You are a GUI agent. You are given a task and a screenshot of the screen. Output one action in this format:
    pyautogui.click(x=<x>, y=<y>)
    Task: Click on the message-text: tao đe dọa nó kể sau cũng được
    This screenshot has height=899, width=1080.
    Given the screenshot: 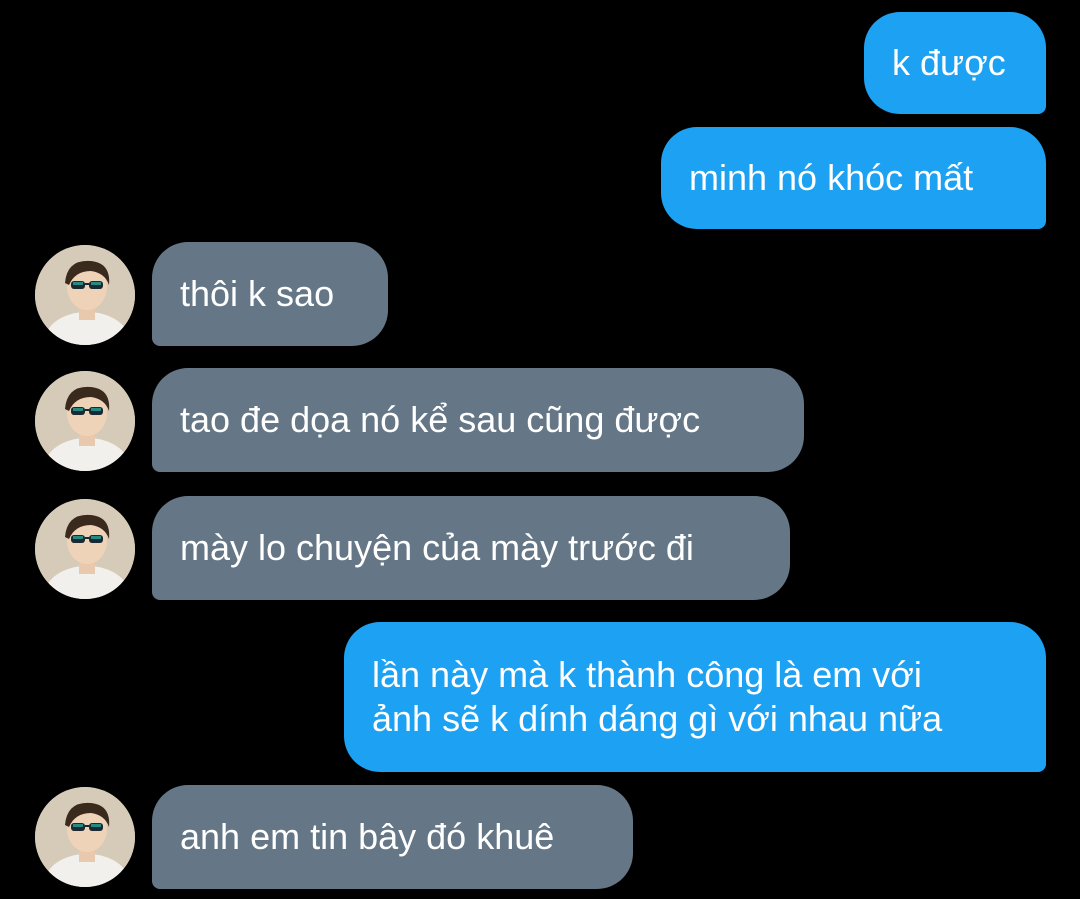 What is the action you would take?
    pyautogui.click(x=440, y=419)
    